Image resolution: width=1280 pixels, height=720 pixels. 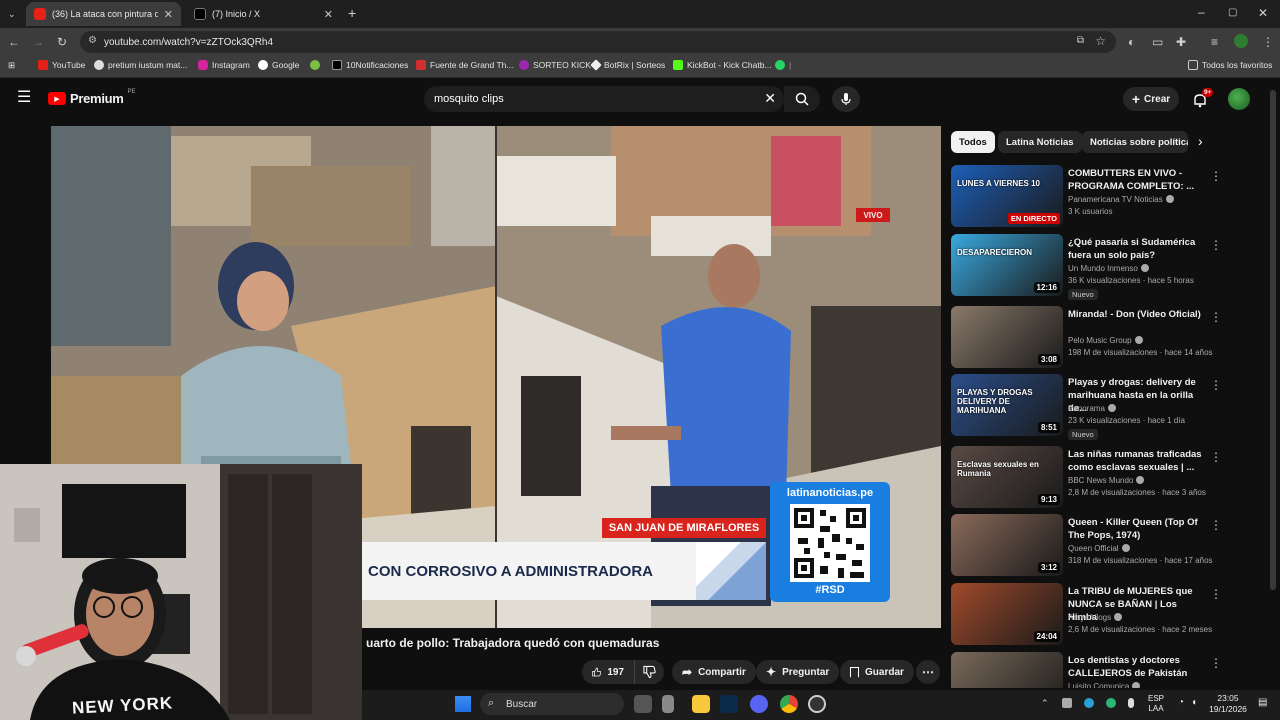 What do you see at coordinates (1007, 670) in the screenshot?
I see `video-thumbnail` at bounding box center [1007, 670].